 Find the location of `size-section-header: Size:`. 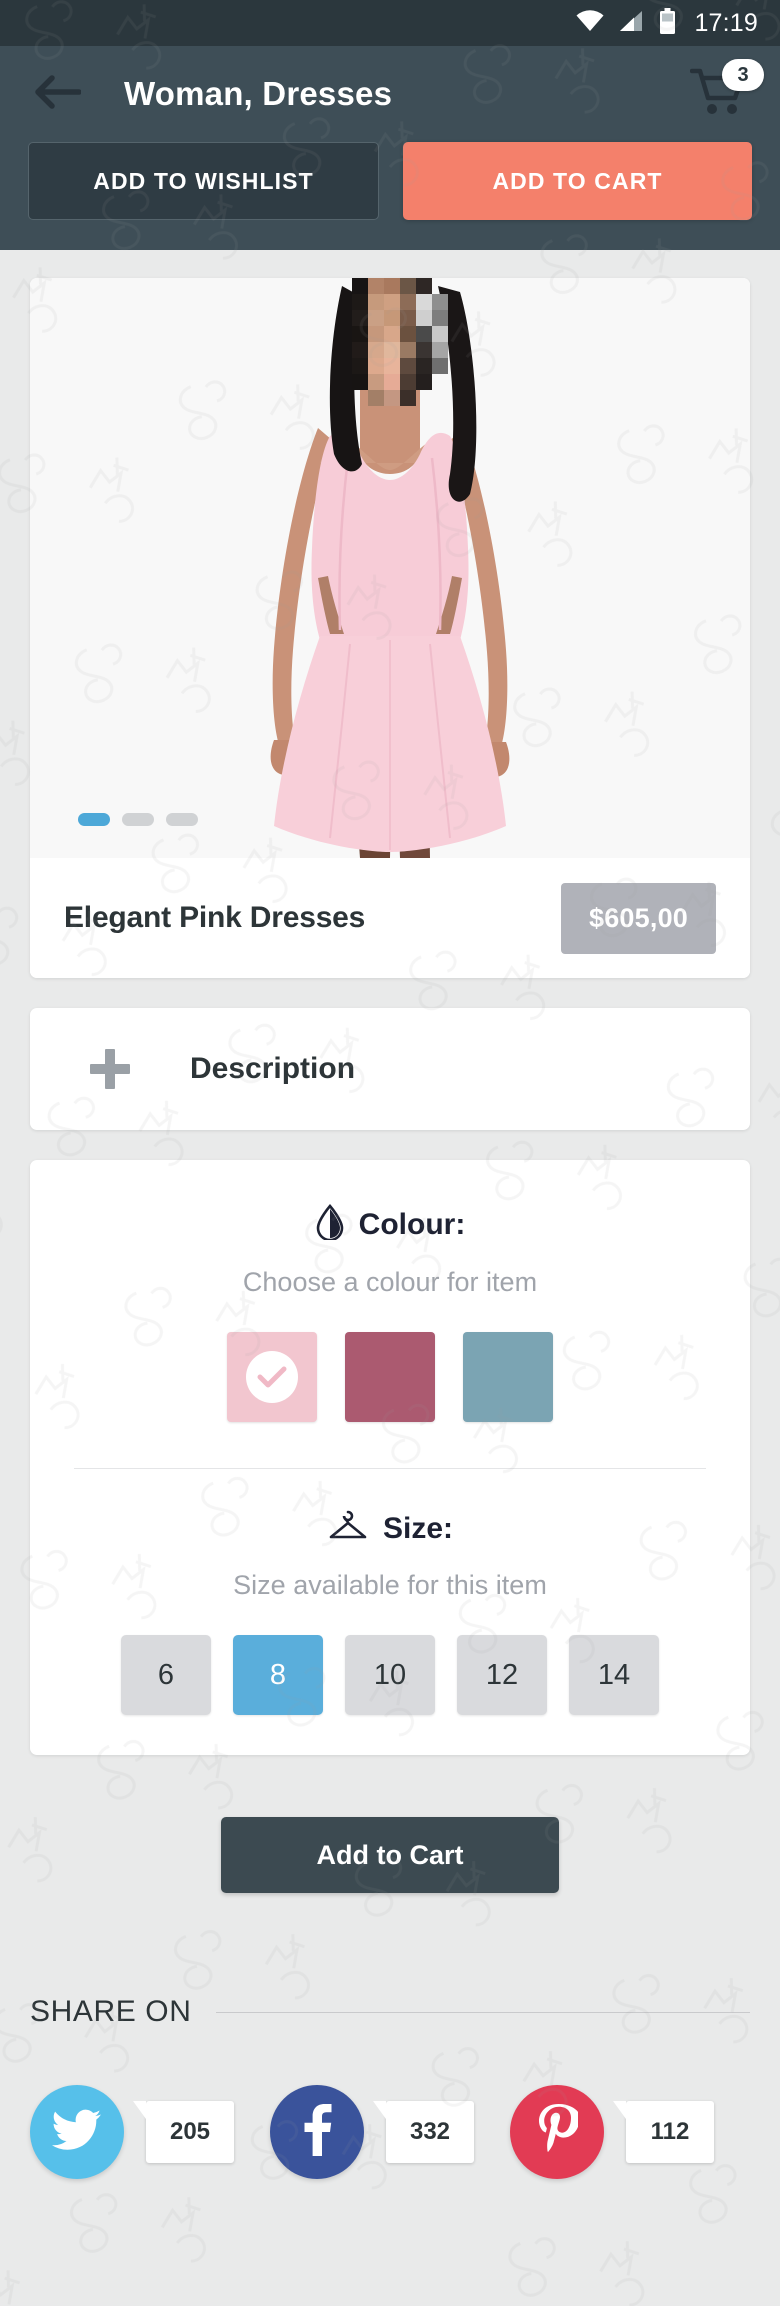

size-section-header: Size: is located at coordinates (390, 1528).